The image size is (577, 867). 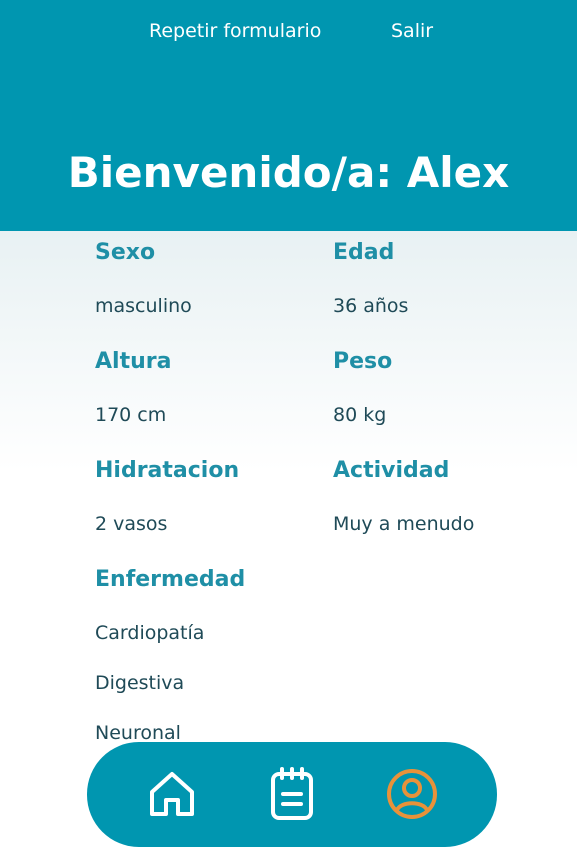 What do you see at coordinates (125, 252) in the screenshot?
I see `sexo-label: Sexo` at bounding box center [125, 252].